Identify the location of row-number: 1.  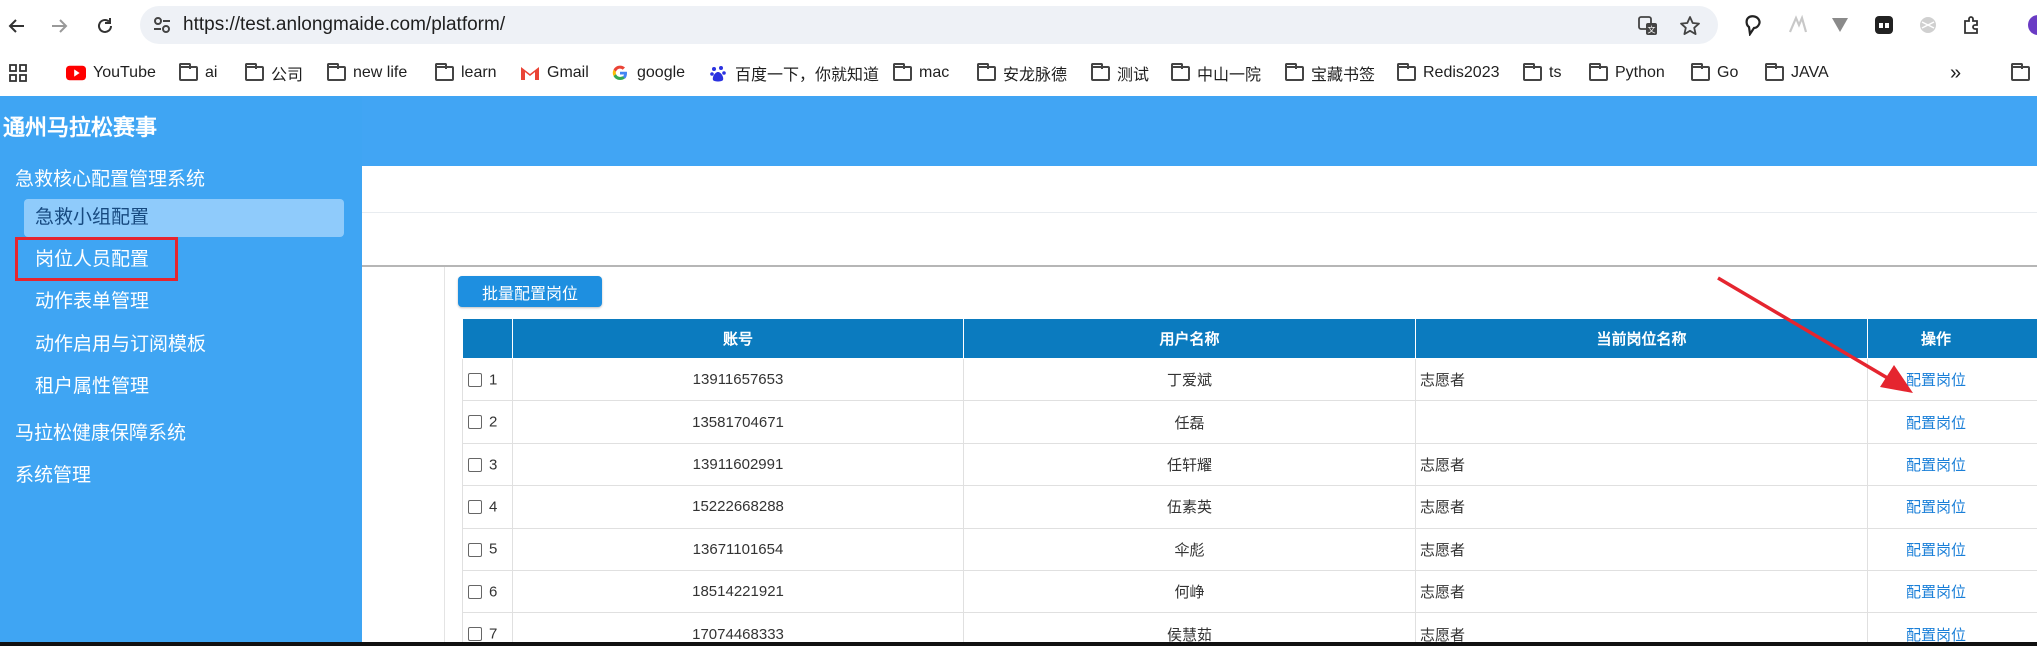
(493, 380).